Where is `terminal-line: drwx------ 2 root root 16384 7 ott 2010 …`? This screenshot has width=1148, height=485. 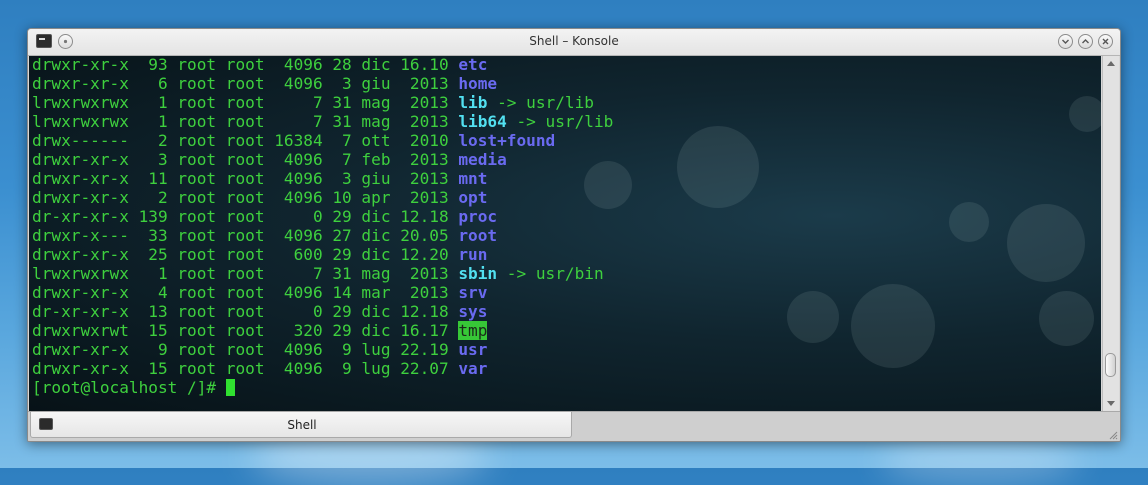
terminal-line: drwx------ 2 root root 16384 7 ott 2010 … is located at coordinates (322, 140).